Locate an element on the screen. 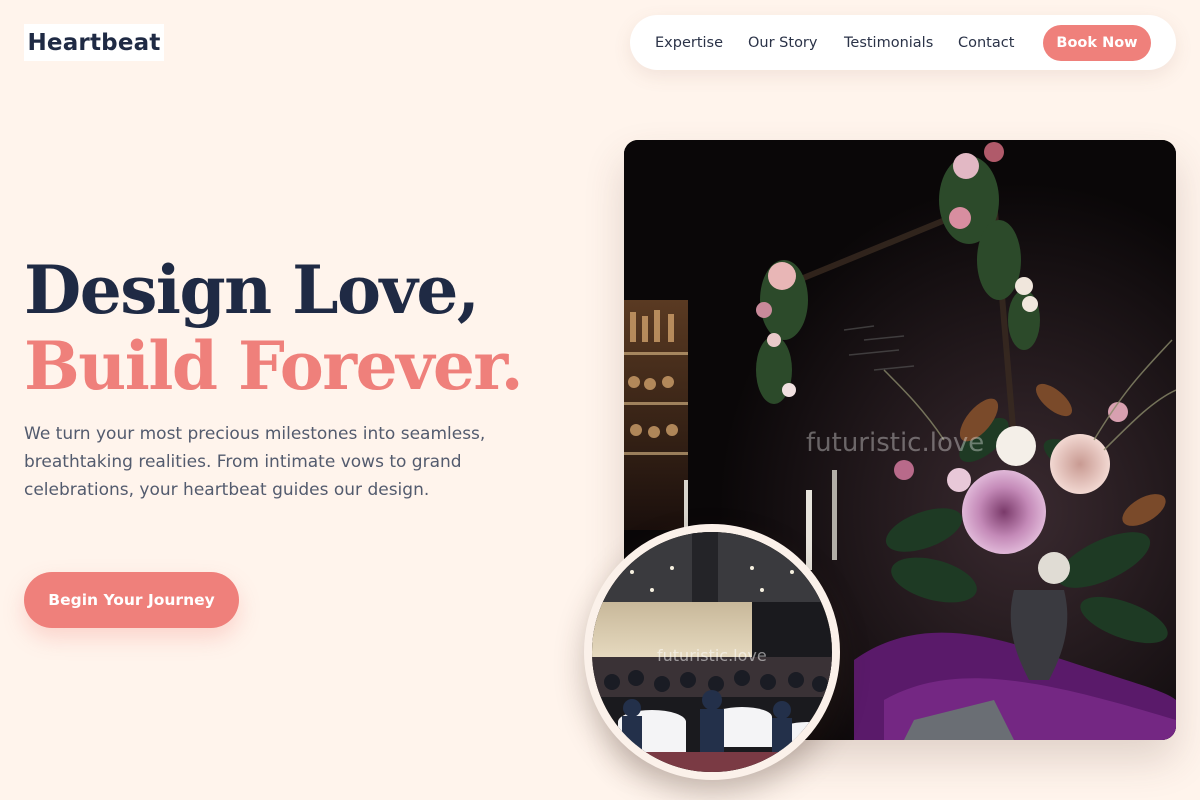 The width and height of the screenshot is (1200, 800). brand-logo: Heartbeat is located at coordinates (94, 42).